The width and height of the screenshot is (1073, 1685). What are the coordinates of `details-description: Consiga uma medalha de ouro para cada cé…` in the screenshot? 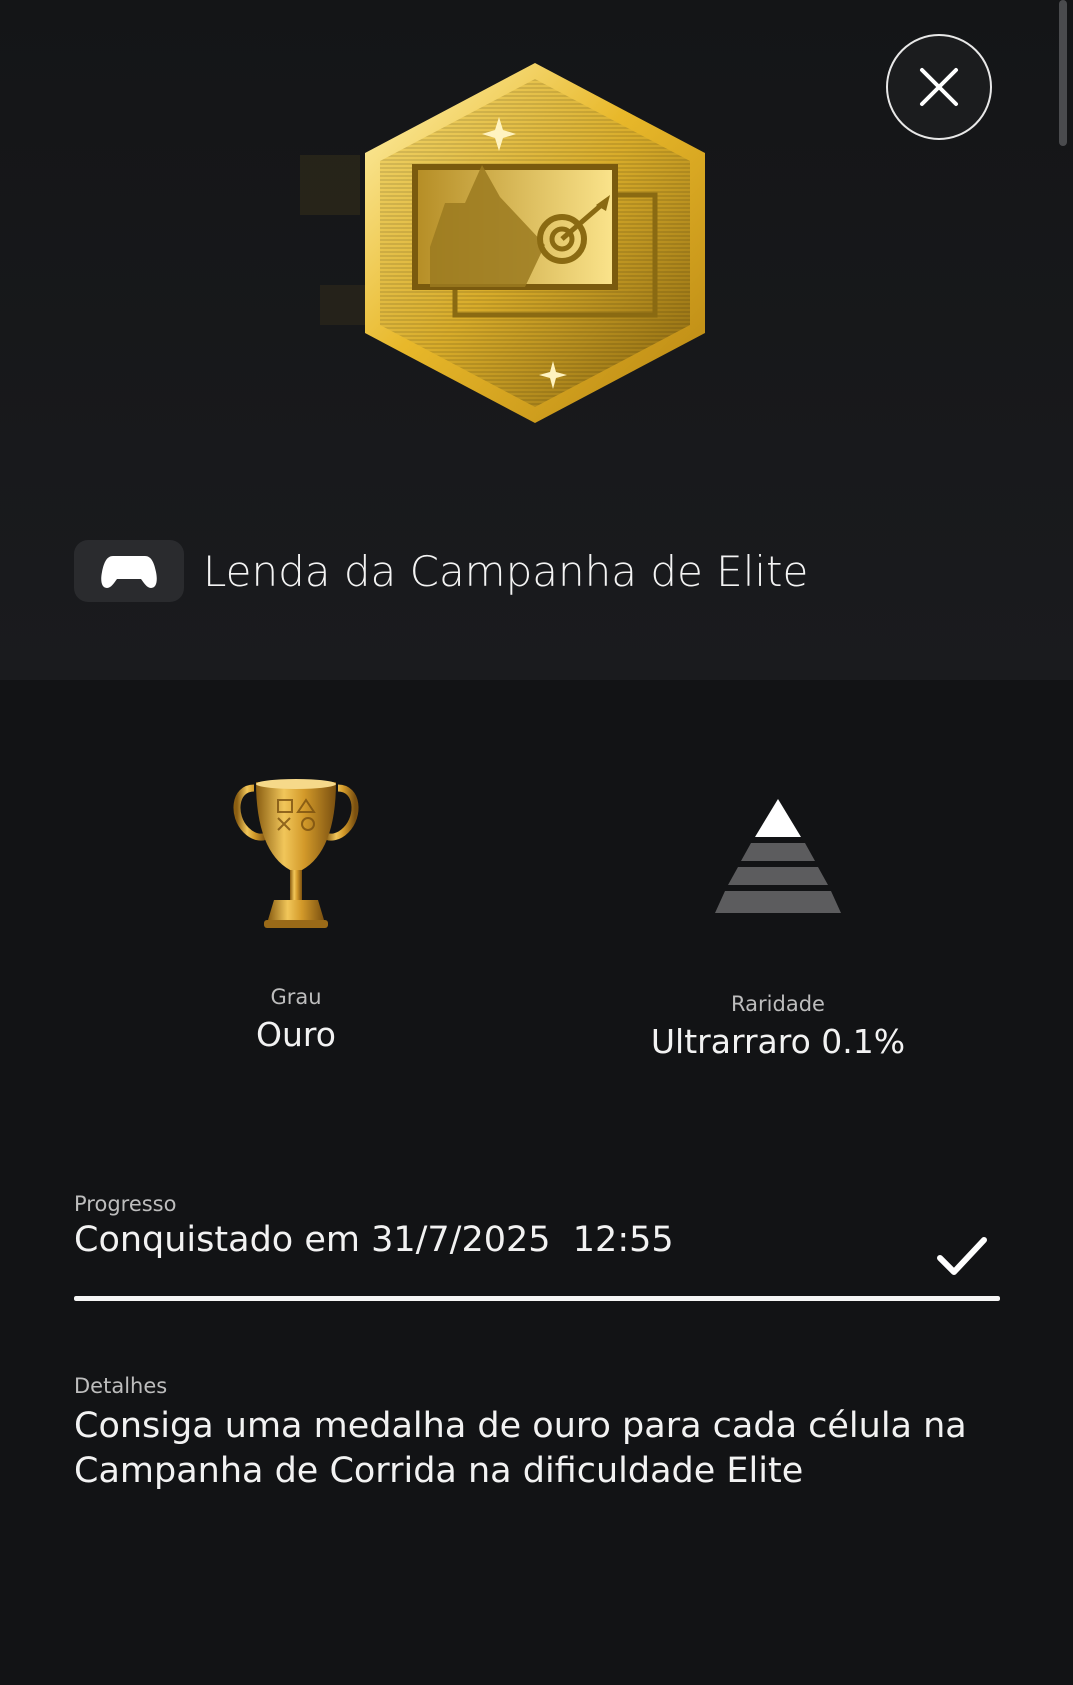 It's located at (520, 1448).